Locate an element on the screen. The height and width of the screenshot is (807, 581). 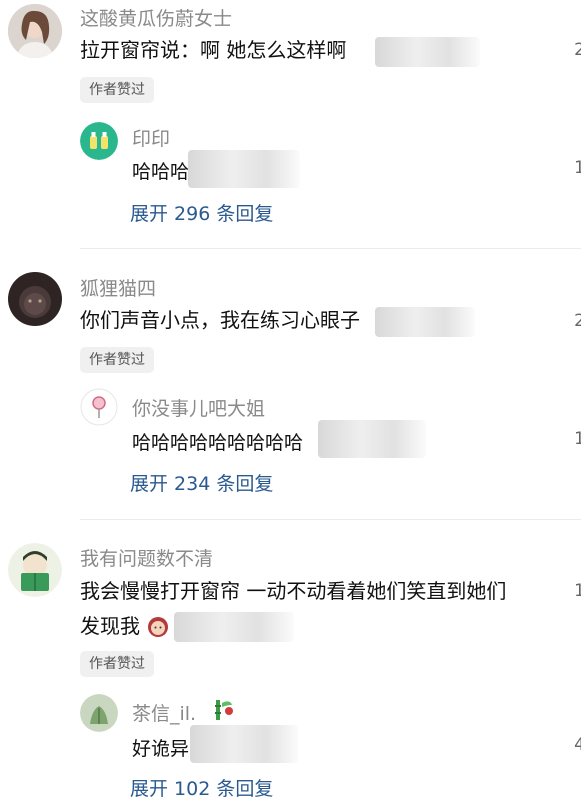
comment-text: 拉开窗帘说：啊 她怎么这样啊 is located at coordinates (213, 50).